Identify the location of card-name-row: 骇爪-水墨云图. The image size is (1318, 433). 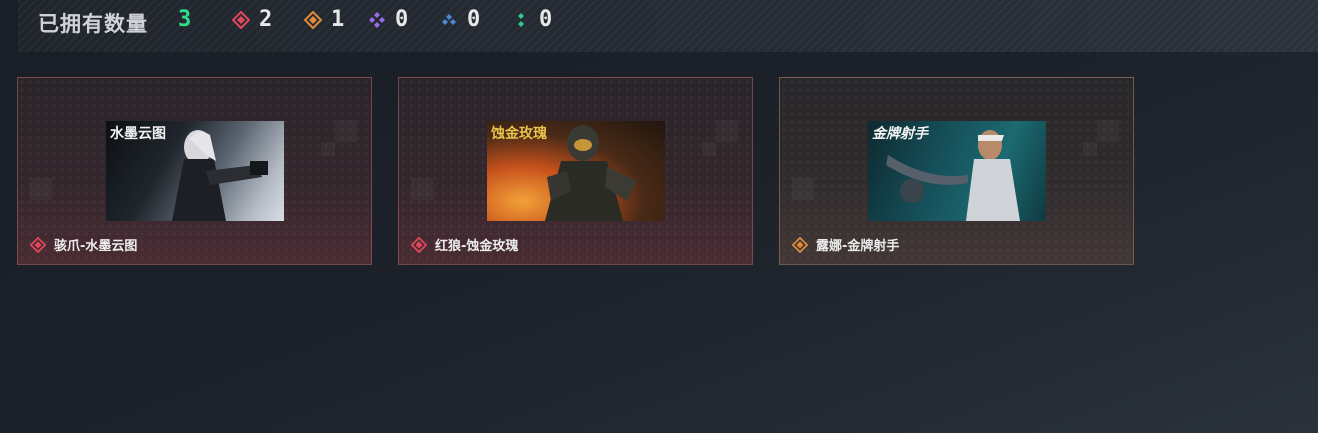
(83, 244).